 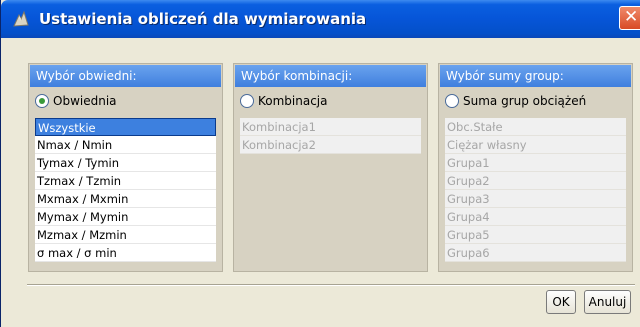 What do you see at coordinates (535, 235) in the screenshot?
I see `group-sum-list-item: Grupa5` at bounding box center [535, 235].